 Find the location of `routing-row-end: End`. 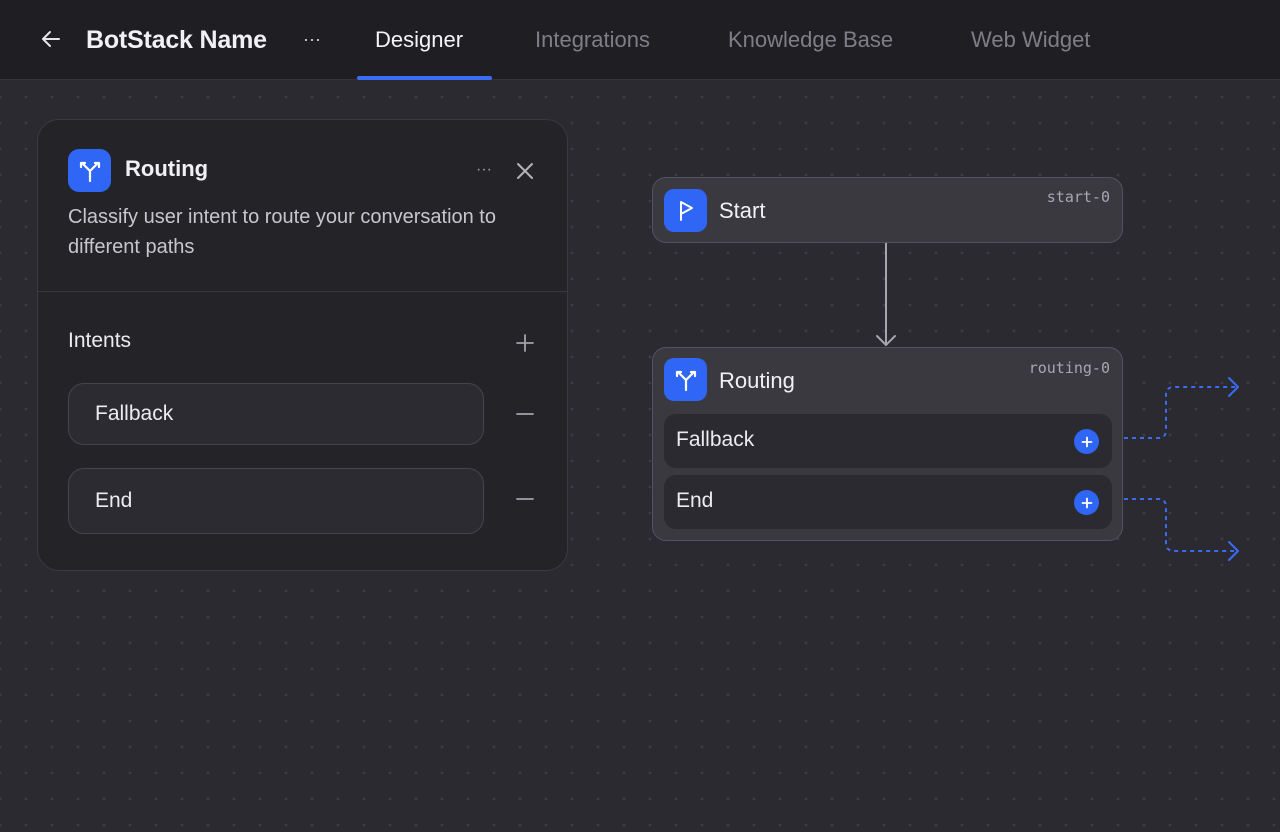

routing-row-end: End is located at coordinates (888, 502).